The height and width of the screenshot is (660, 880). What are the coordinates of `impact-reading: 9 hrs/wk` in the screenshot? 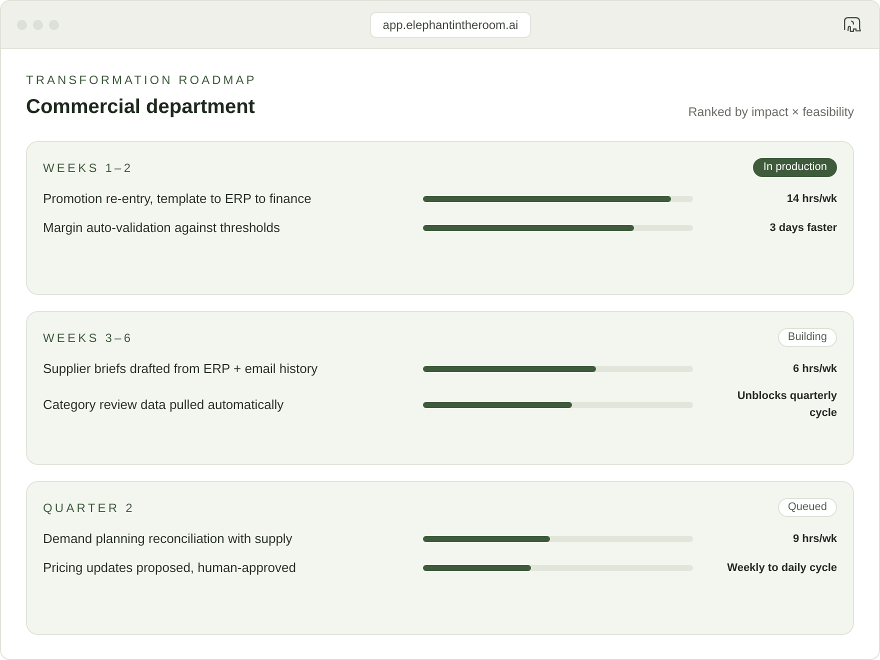 It's located at (814, 539).